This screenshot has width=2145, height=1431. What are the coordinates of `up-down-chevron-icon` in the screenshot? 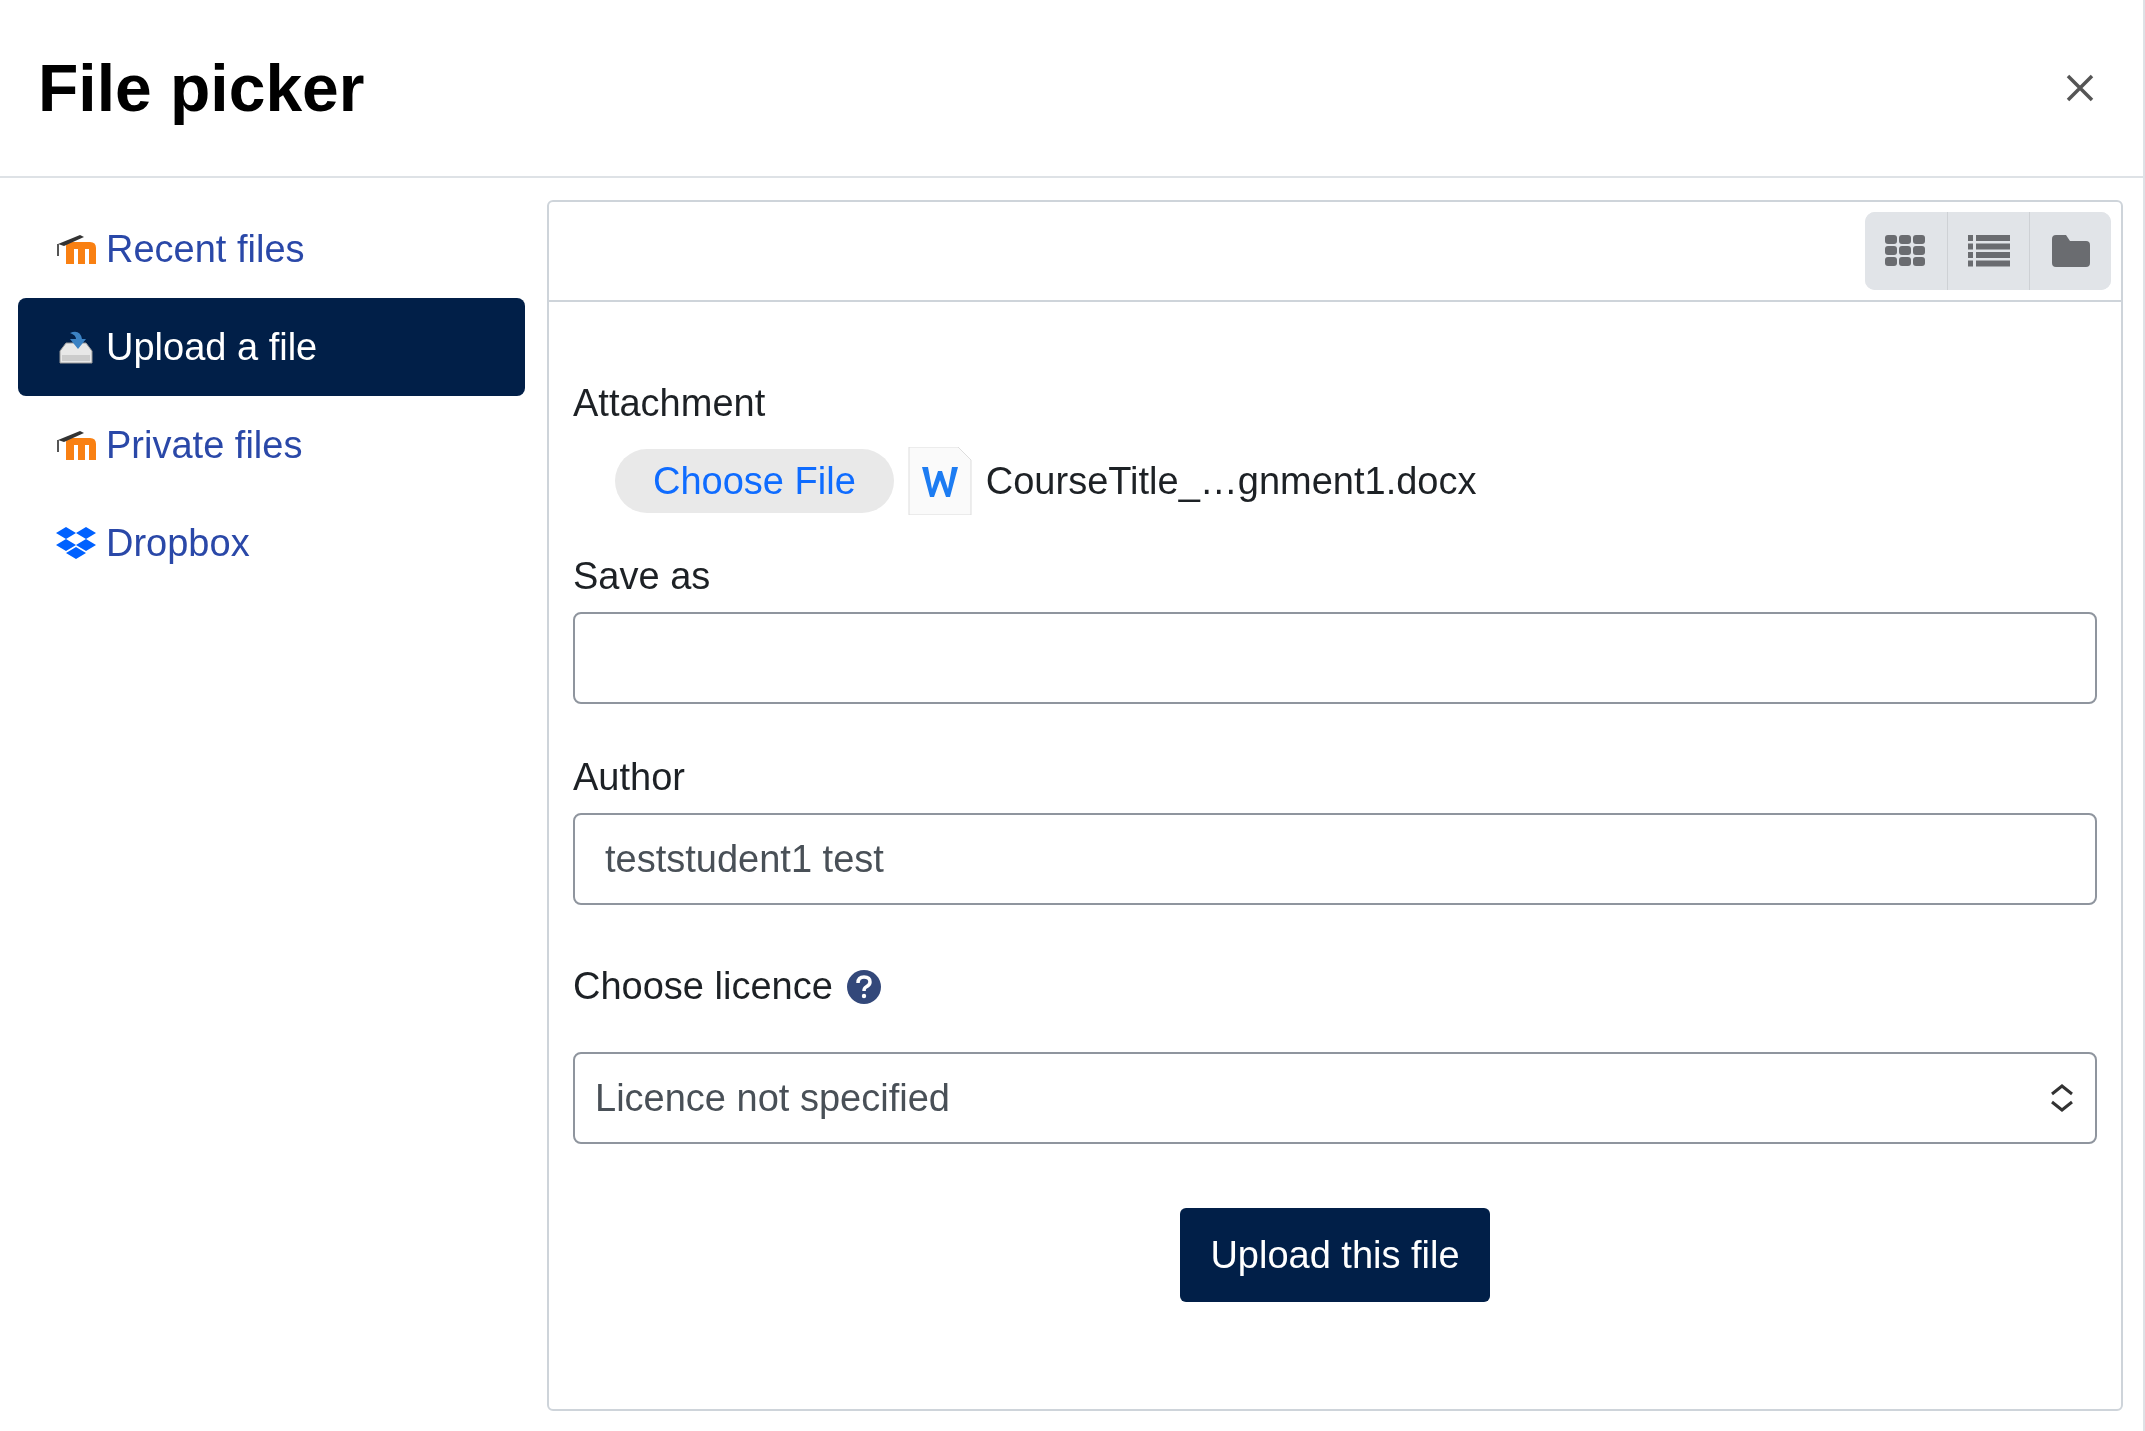 It's located at (2062, 1098).